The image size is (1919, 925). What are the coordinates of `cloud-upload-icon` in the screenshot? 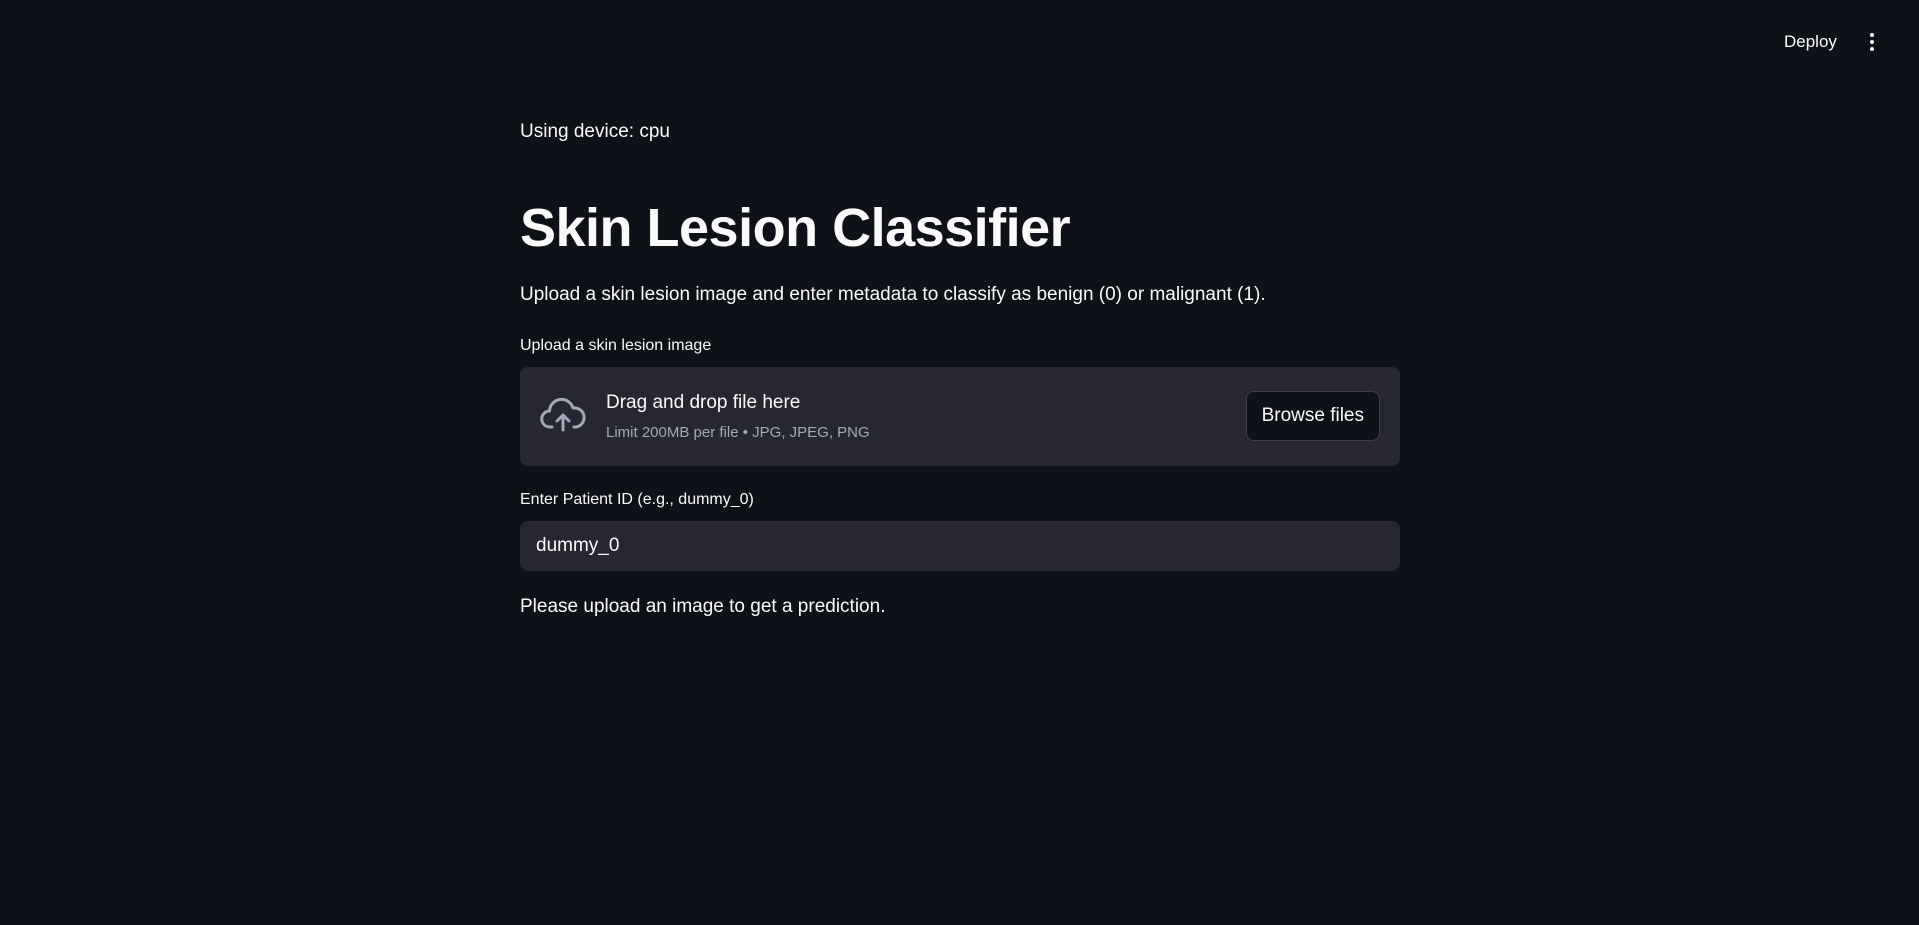 It's located at (563, 414).